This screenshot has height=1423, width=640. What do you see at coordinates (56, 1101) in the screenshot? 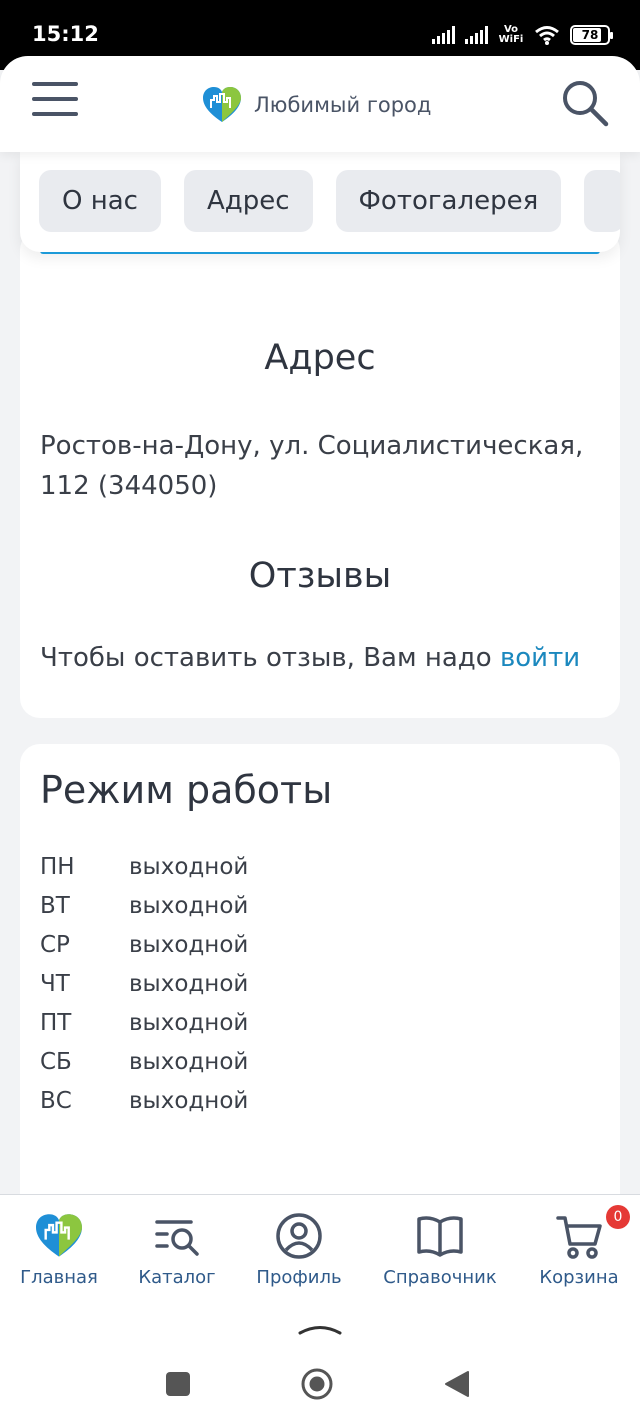
I see `day-label: ВС` at bounding box center [56, 1101].